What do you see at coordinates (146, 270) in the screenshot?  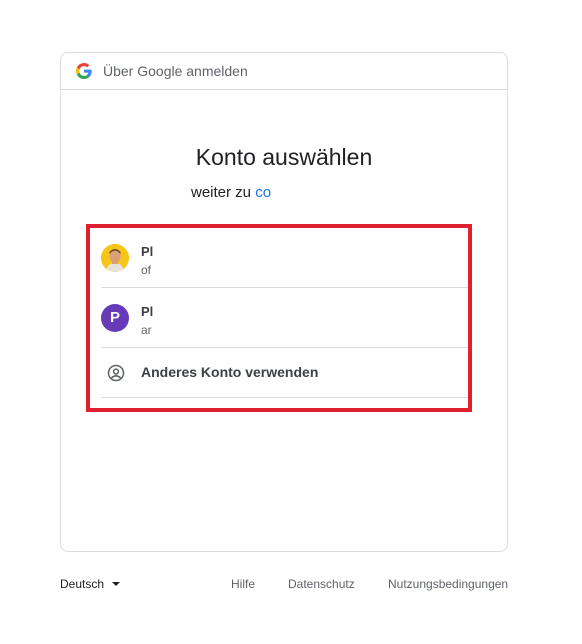 I see `account-email: of` at bounding box center [146, 270].